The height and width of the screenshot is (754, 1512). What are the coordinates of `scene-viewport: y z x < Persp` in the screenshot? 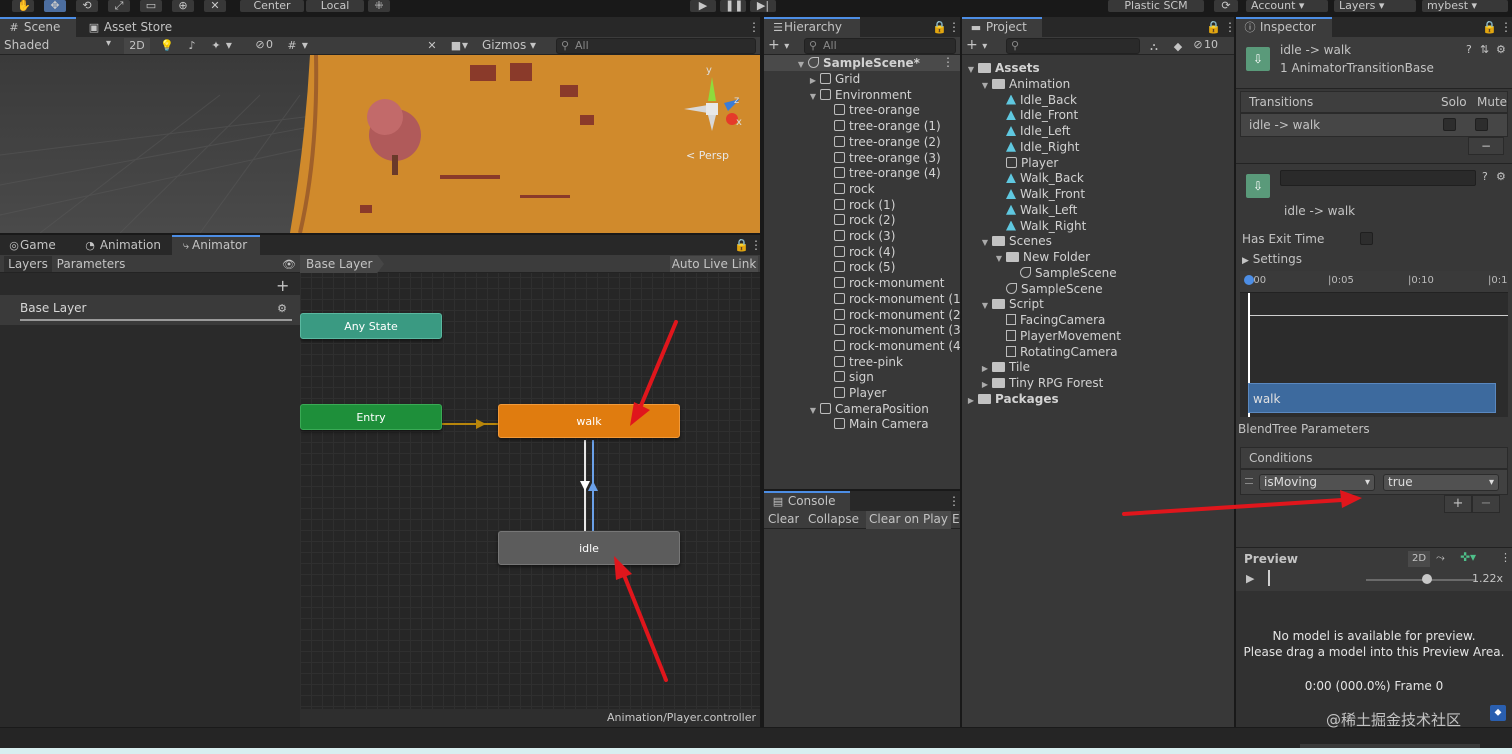 It's located at (380, 144).